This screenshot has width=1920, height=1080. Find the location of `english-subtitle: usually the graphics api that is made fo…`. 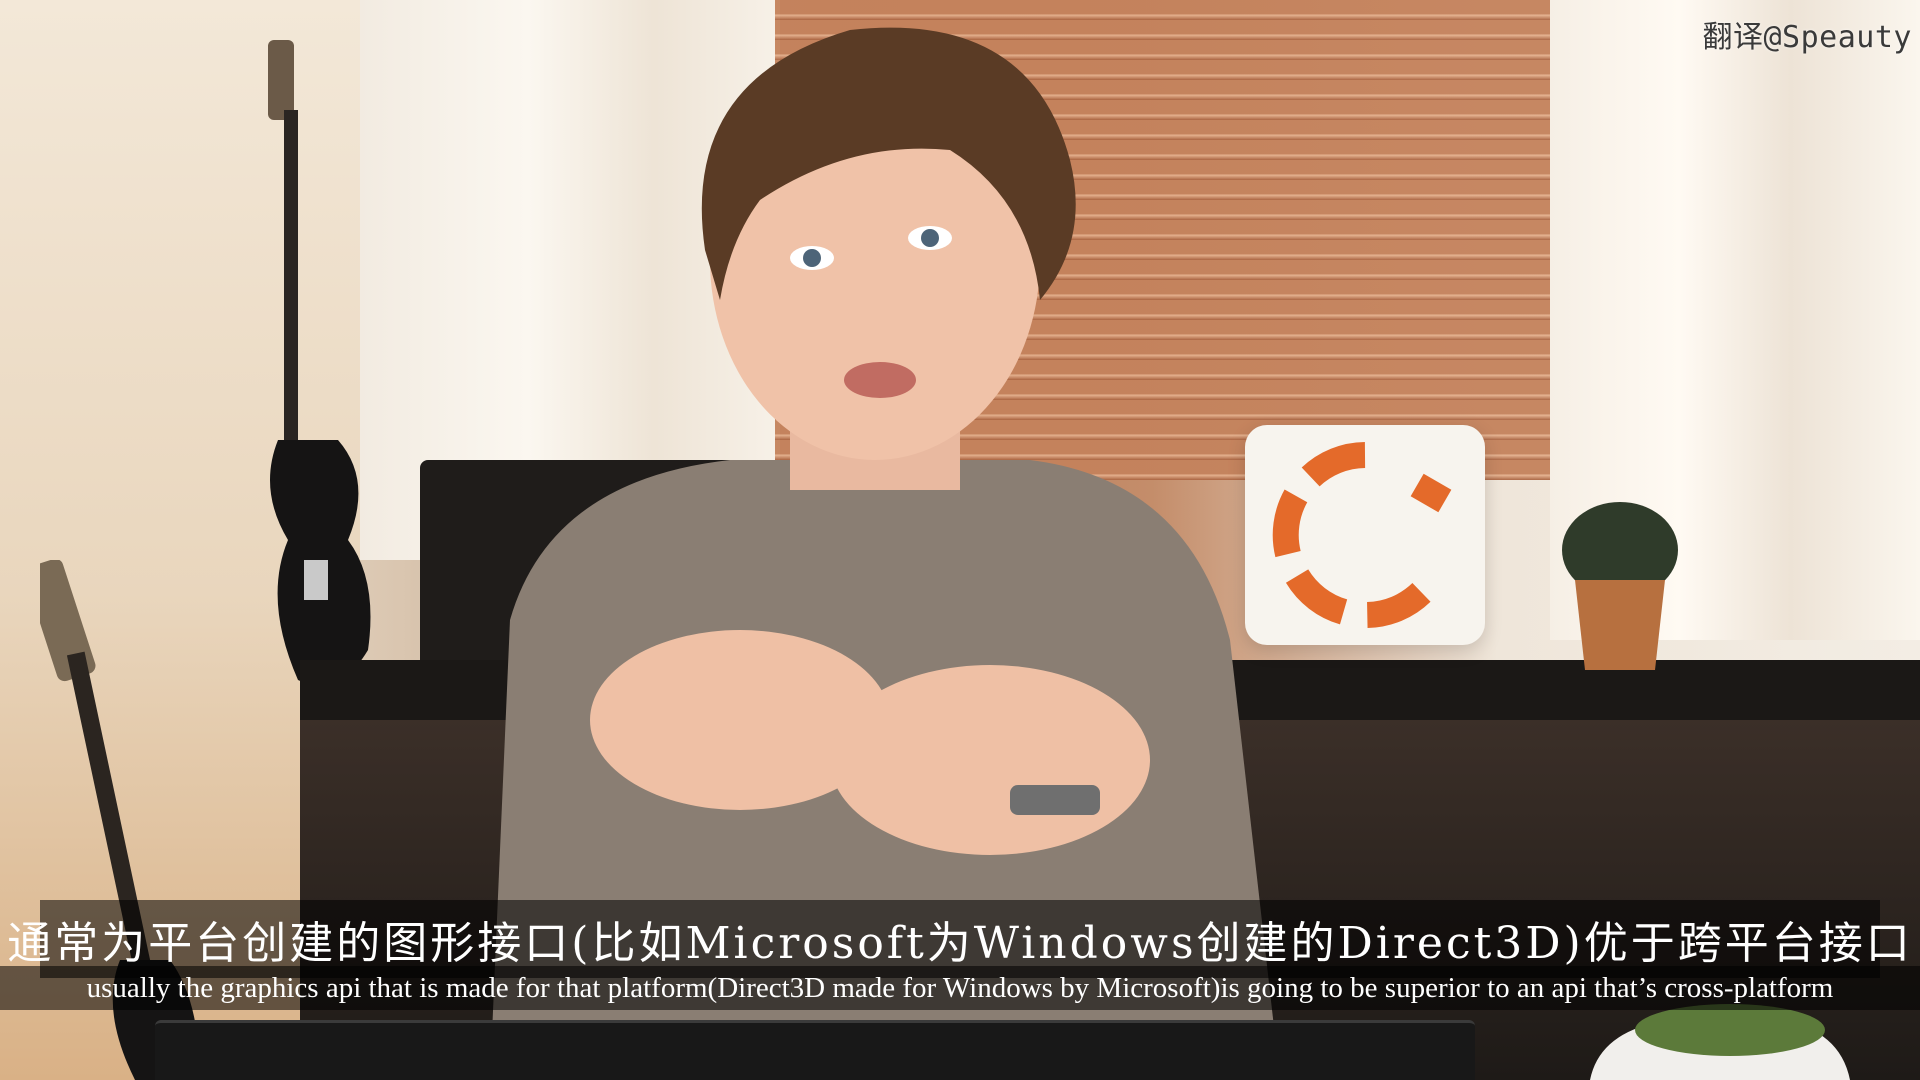

english-subtitle: usually the graphics api that is made fo… is located at coordinates (960, 987).